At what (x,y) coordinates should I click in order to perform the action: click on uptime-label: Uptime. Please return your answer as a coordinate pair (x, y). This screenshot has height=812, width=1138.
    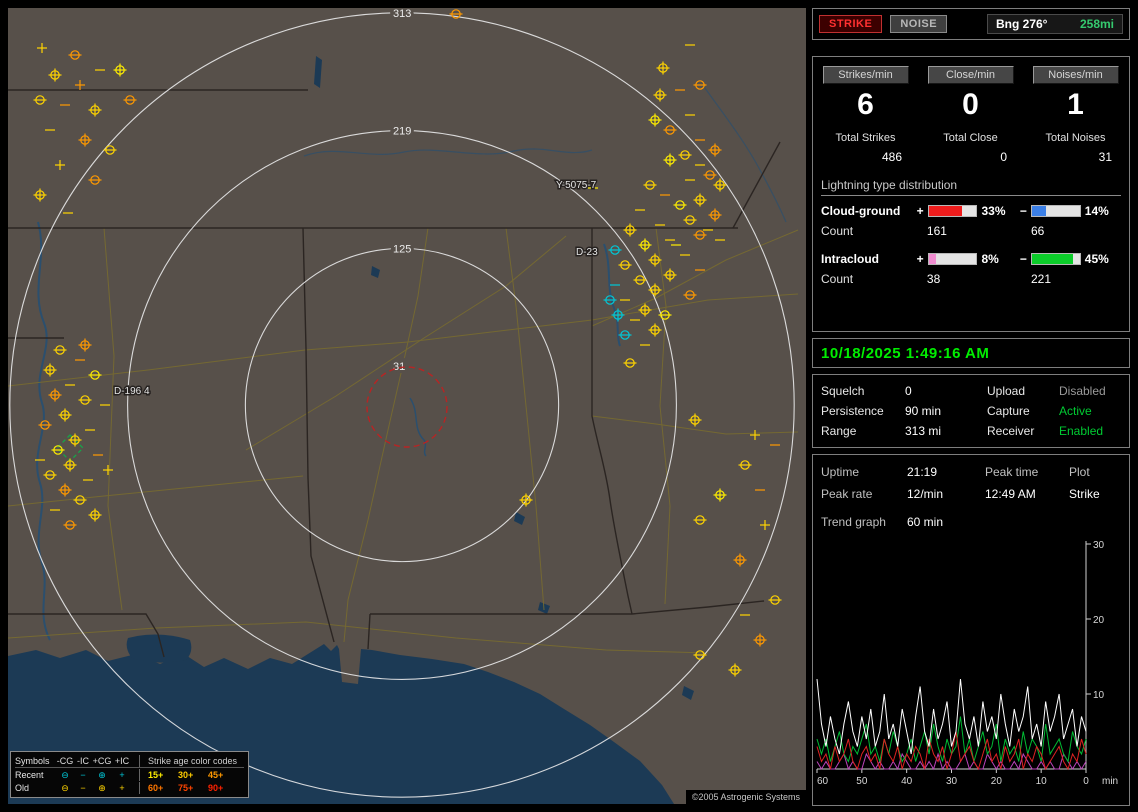
    Looking at the image, I should click on (840, 472).